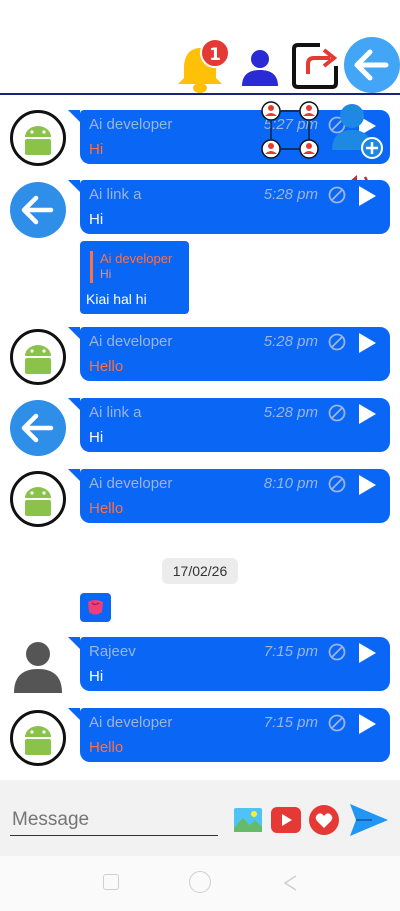 The height and width of the screenshot is (911, 400). I want to click on message-bubble: Ai developer 5:28 pm Hello, so click(229, 354).